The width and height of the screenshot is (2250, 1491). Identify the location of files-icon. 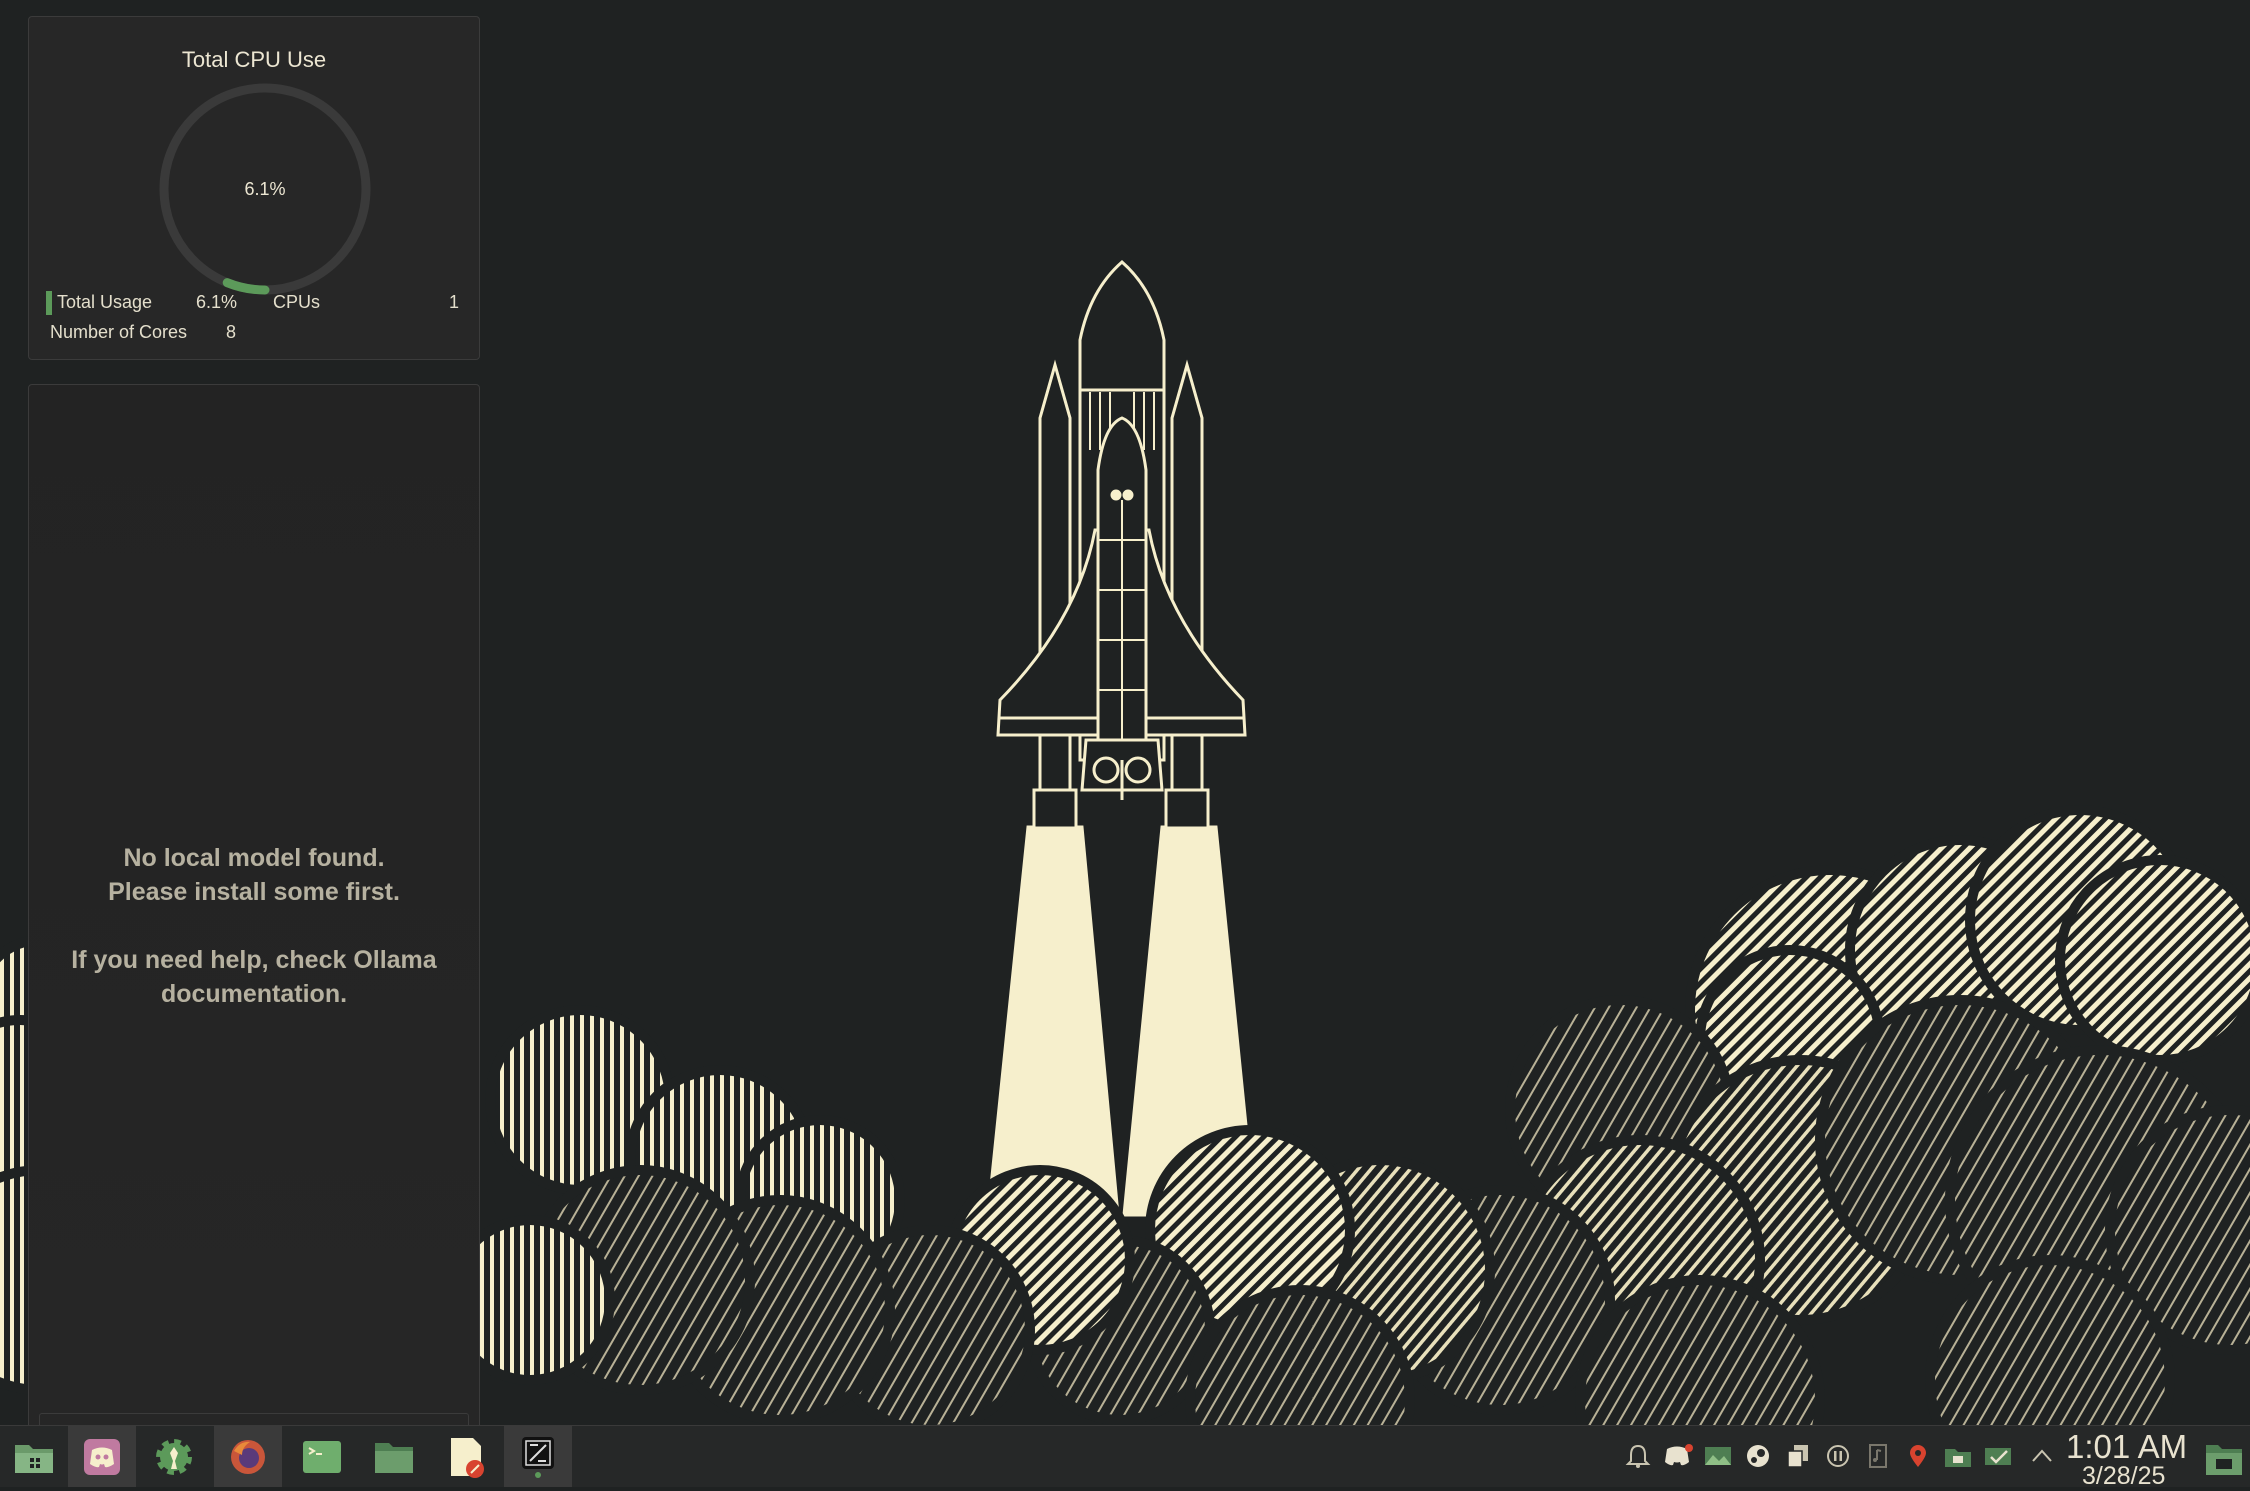
(34, 1458).